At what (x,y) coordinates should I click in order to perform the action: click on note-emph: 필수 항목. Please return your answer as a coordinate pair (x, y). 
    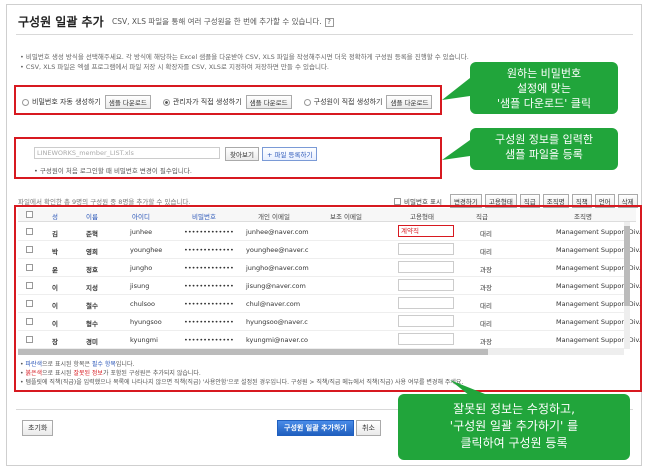
    Looking at the image, I should click on (103, 364).